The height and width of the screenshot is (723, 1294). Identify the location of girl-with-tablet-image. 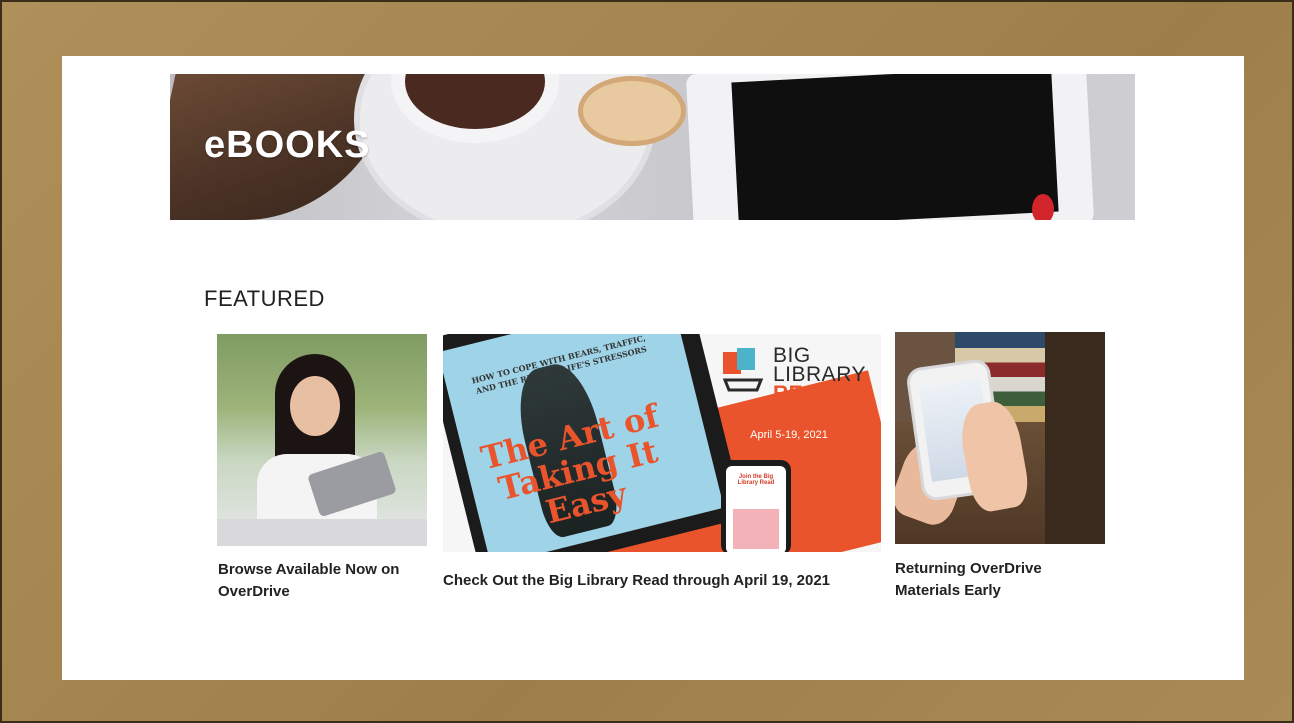
(322, 440).